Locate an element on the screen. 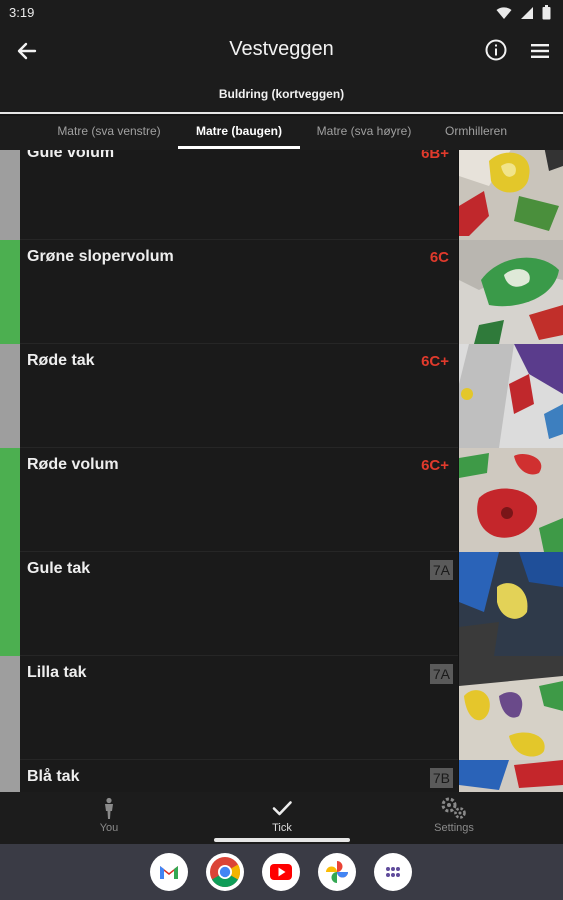  system-dock is located at coordinates (281, 872).